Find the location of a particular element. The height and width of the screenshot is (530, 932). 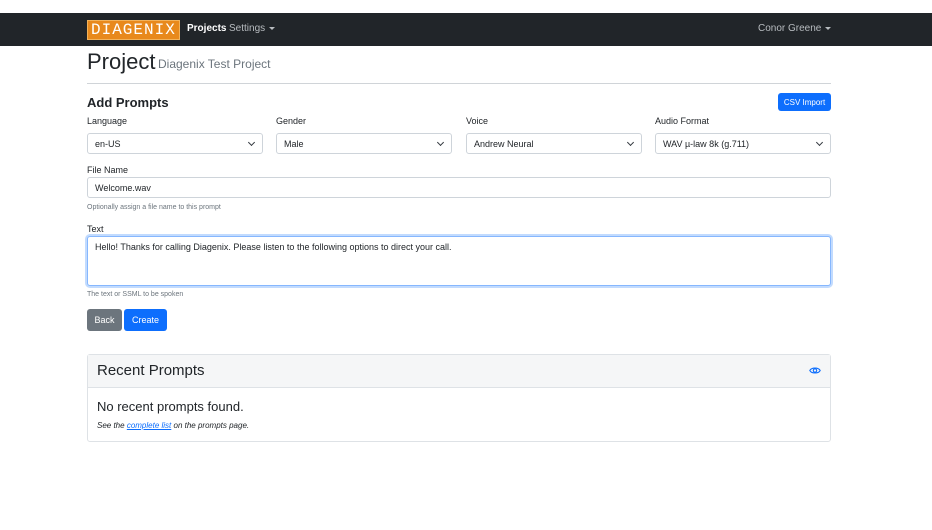

nav-user-dropdown: Conor Greene is located at coordinates (795, 28).